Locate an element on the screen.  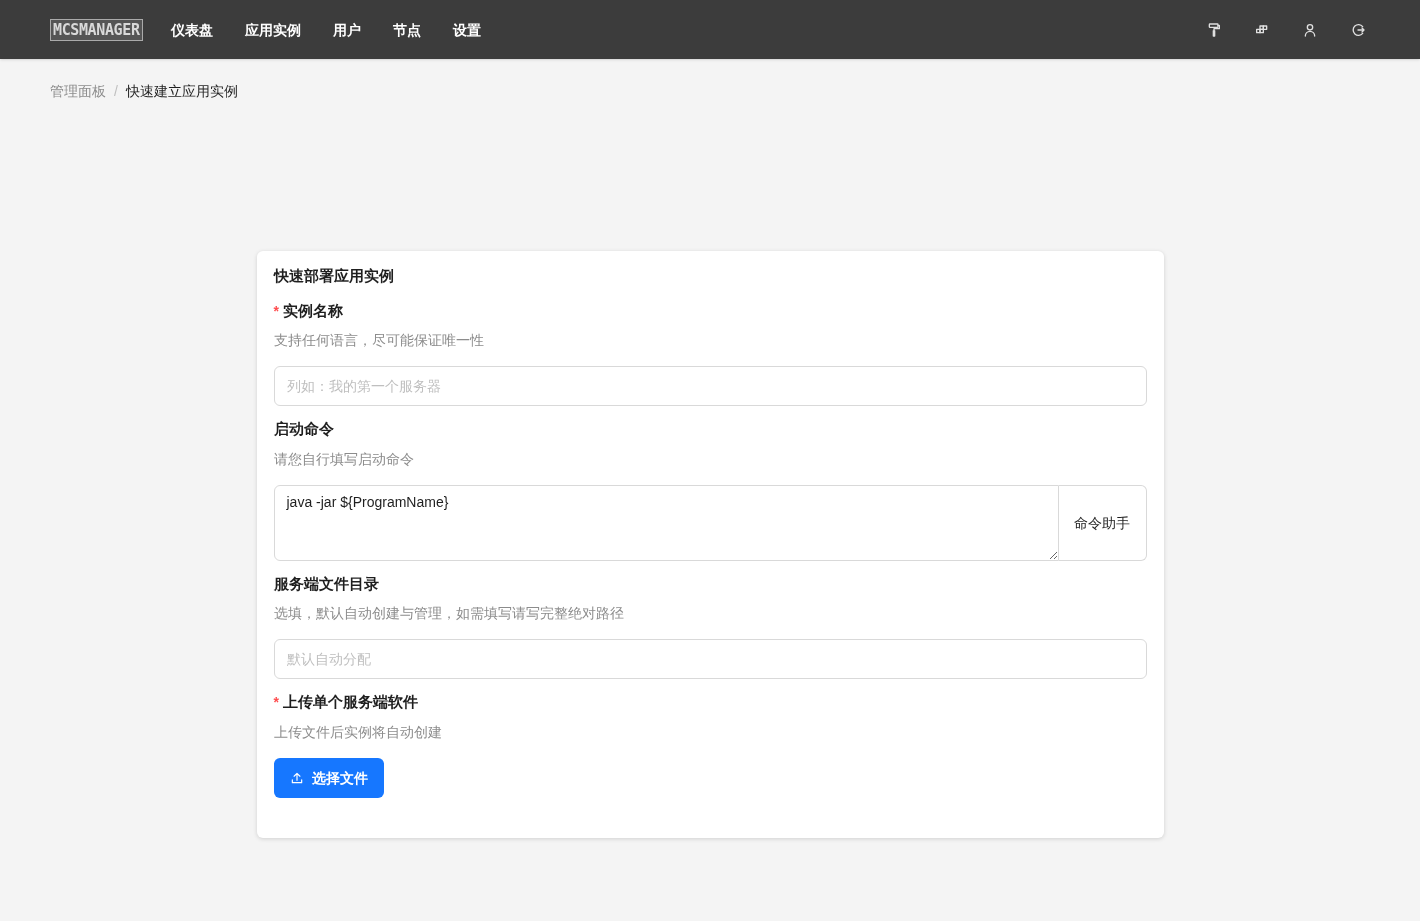
command-field: java -jar ${ProgramName} is located at coordinates (666, 522).